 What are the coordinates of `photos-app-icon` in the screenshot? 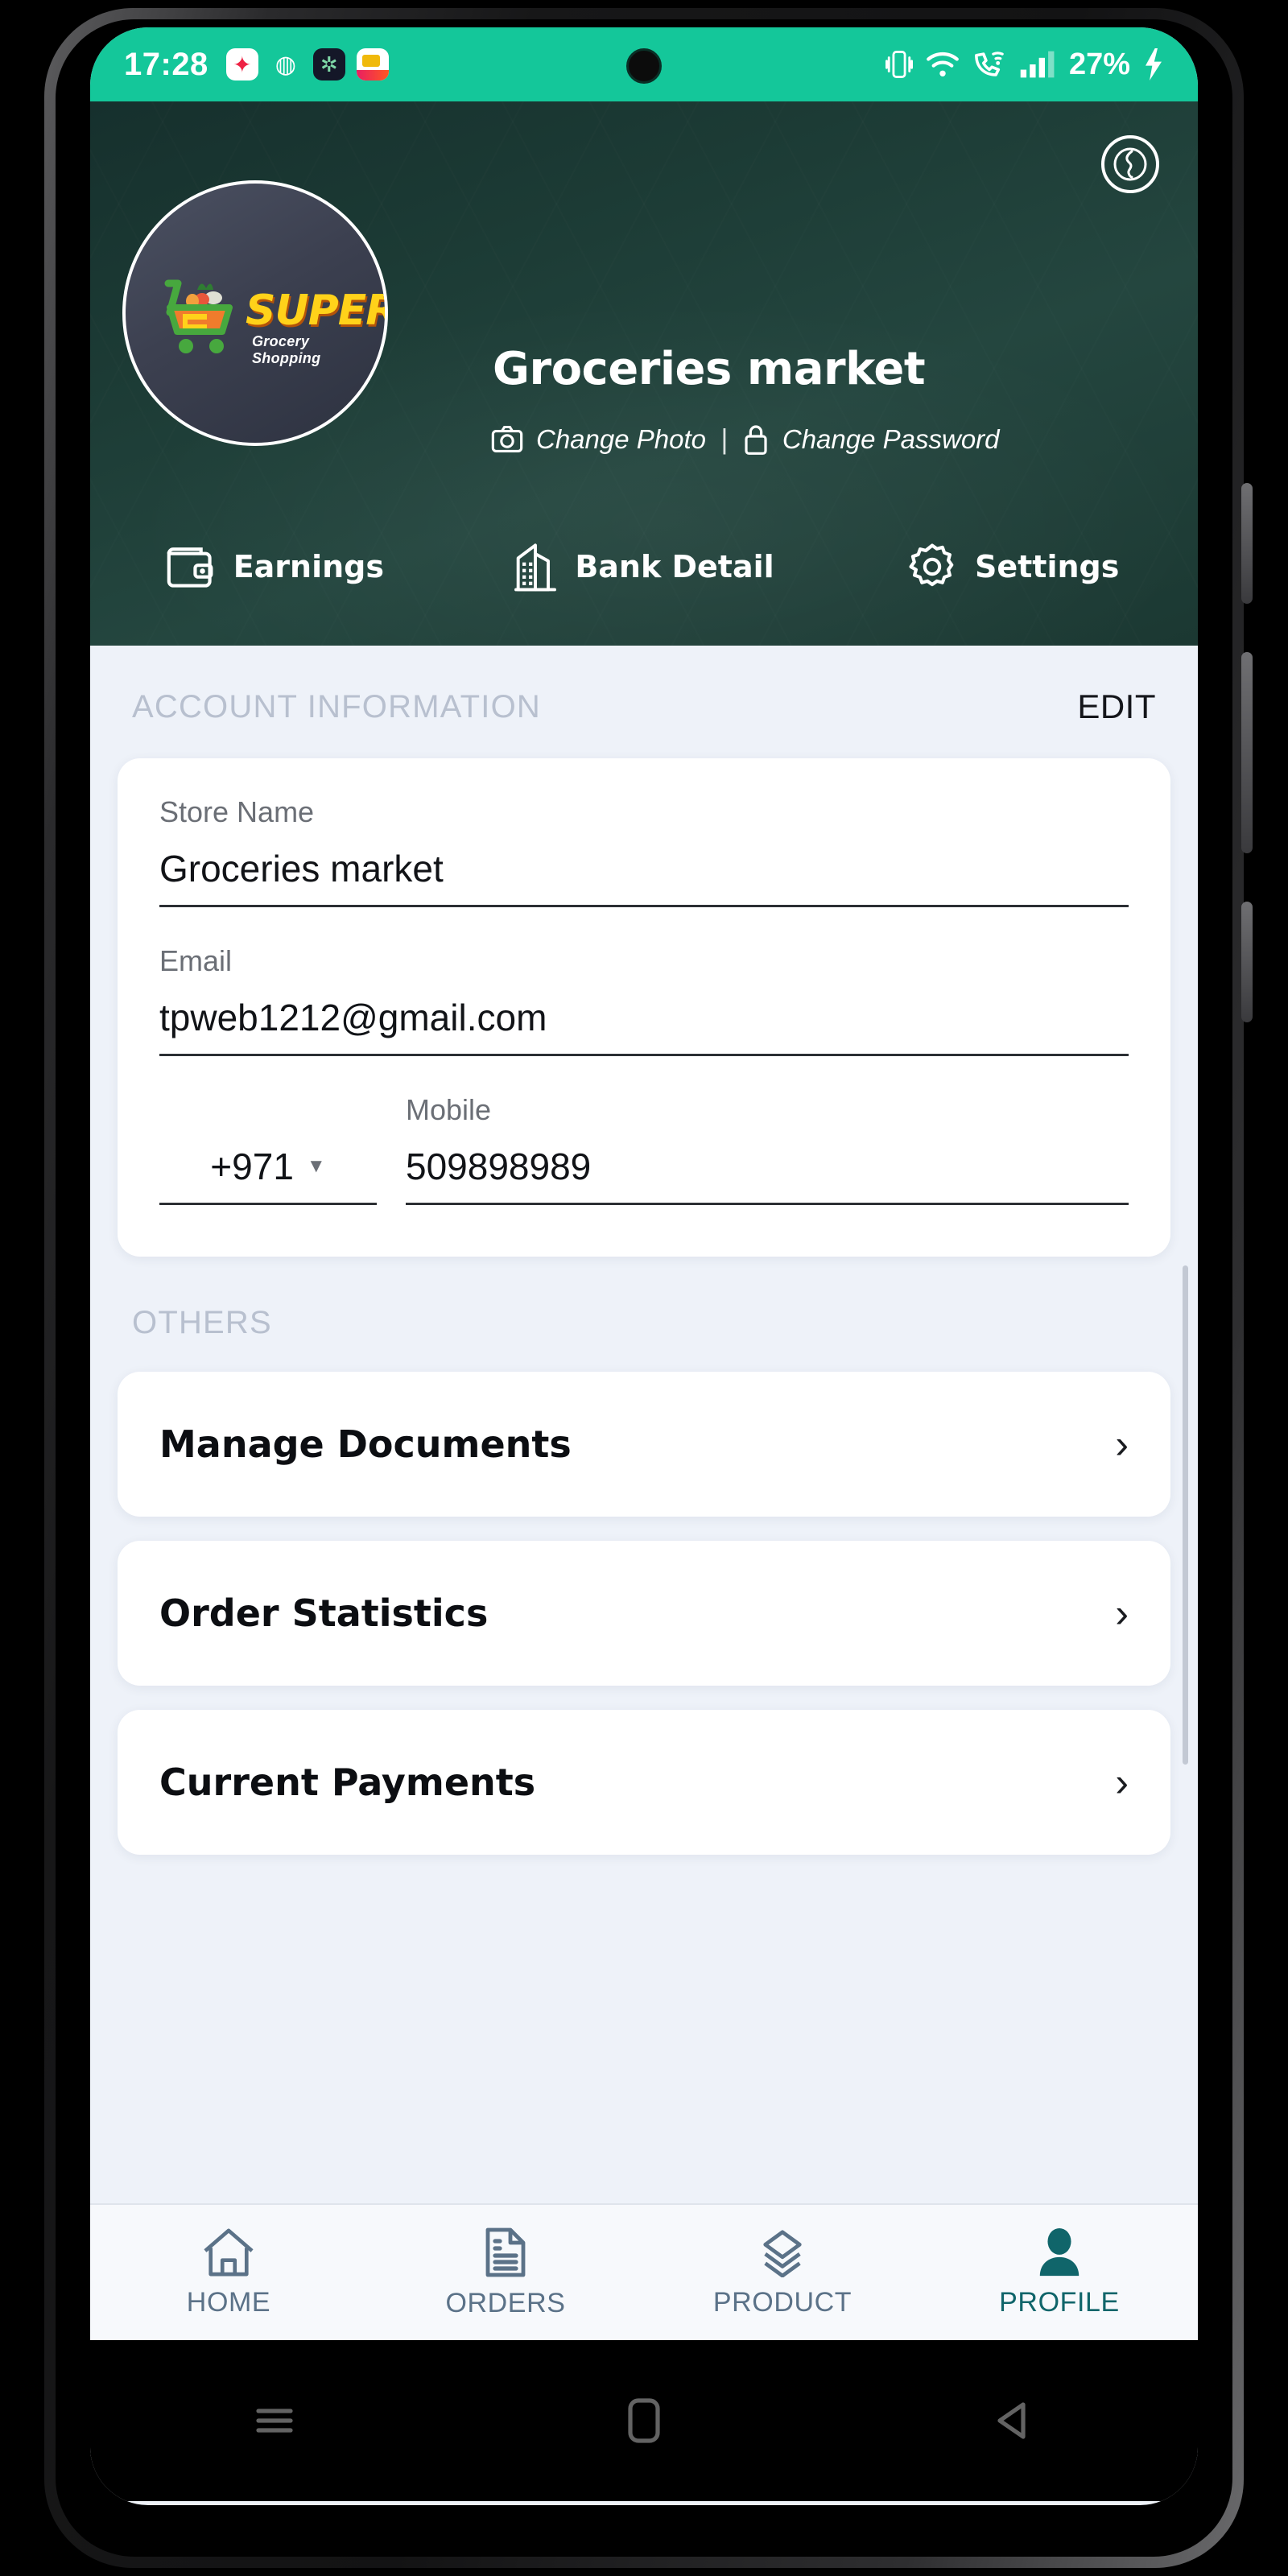 It's located at (242, 64).